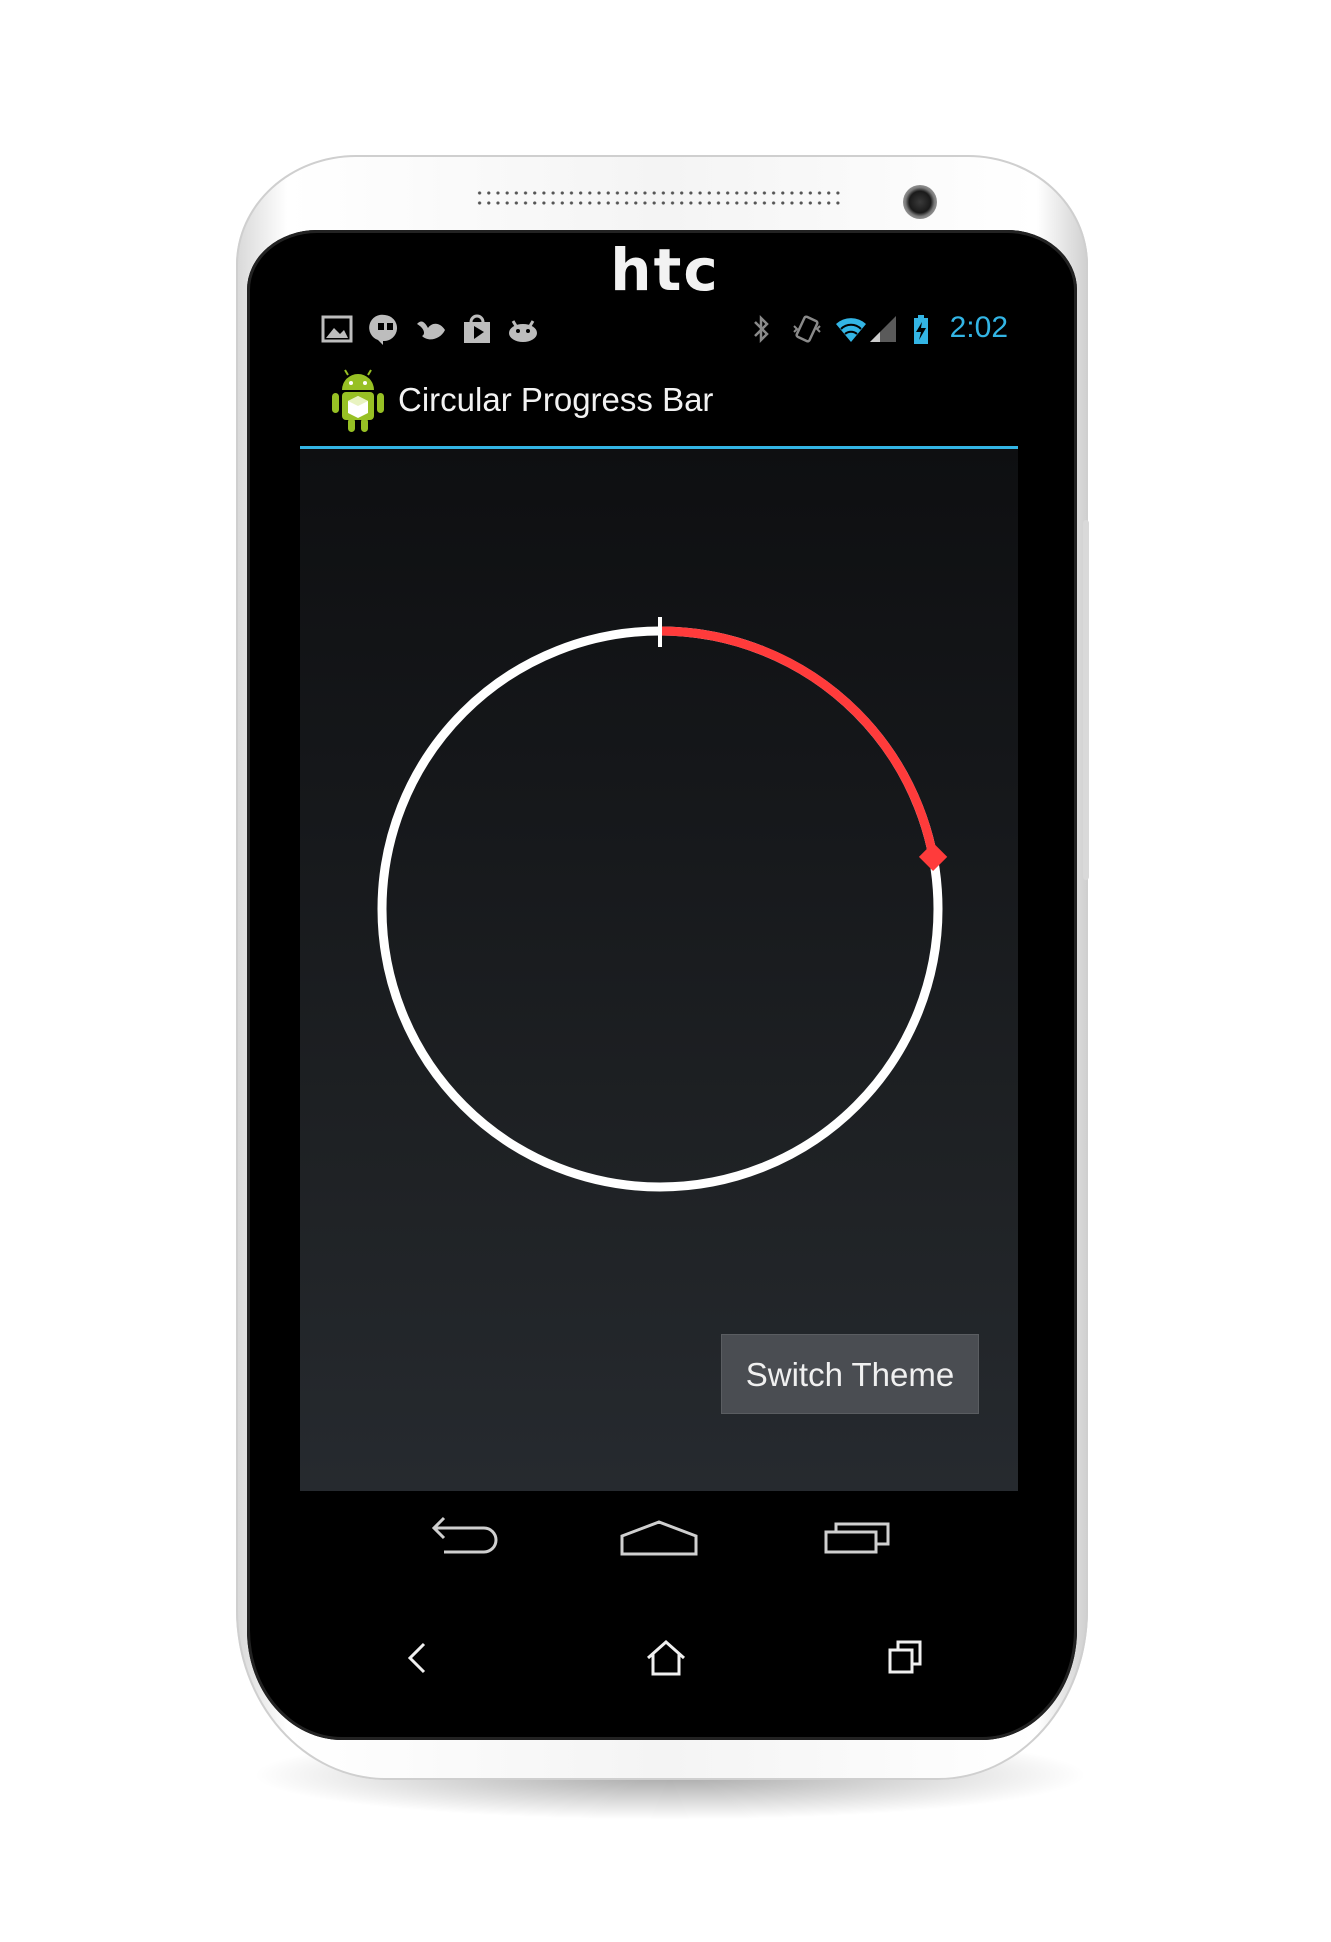  I want to click on action-bar: Circular Progress Bar, so click(659, 401).